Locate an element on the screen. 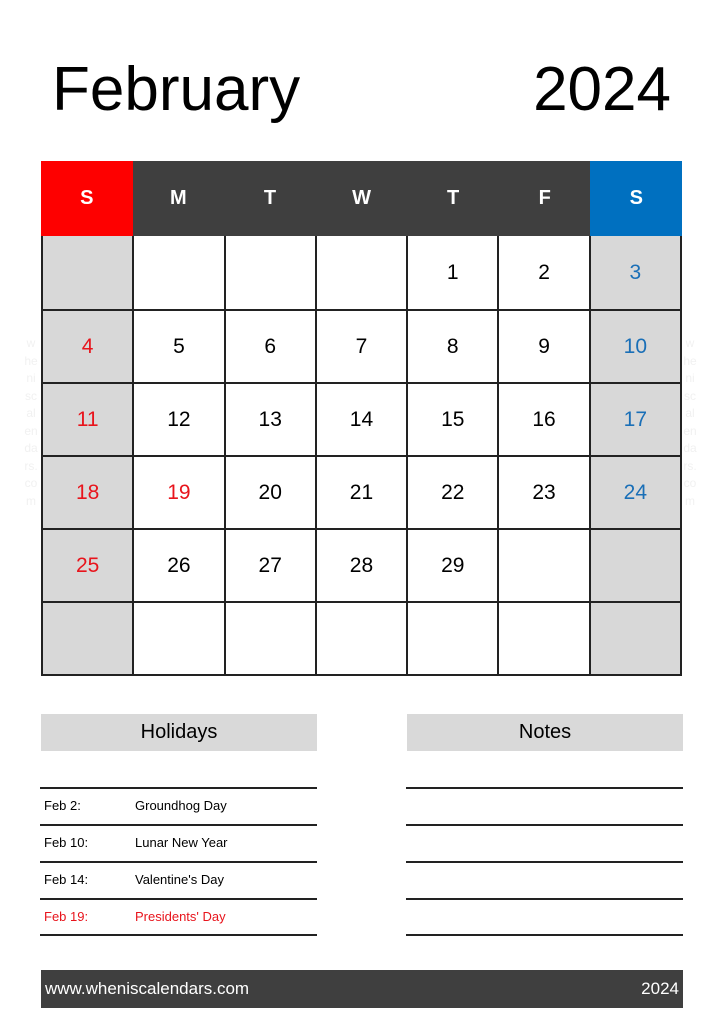 This screenshot has height=1024, width=724. watermark-right: wheniscalendars.com is located at coordinates (690, 422).